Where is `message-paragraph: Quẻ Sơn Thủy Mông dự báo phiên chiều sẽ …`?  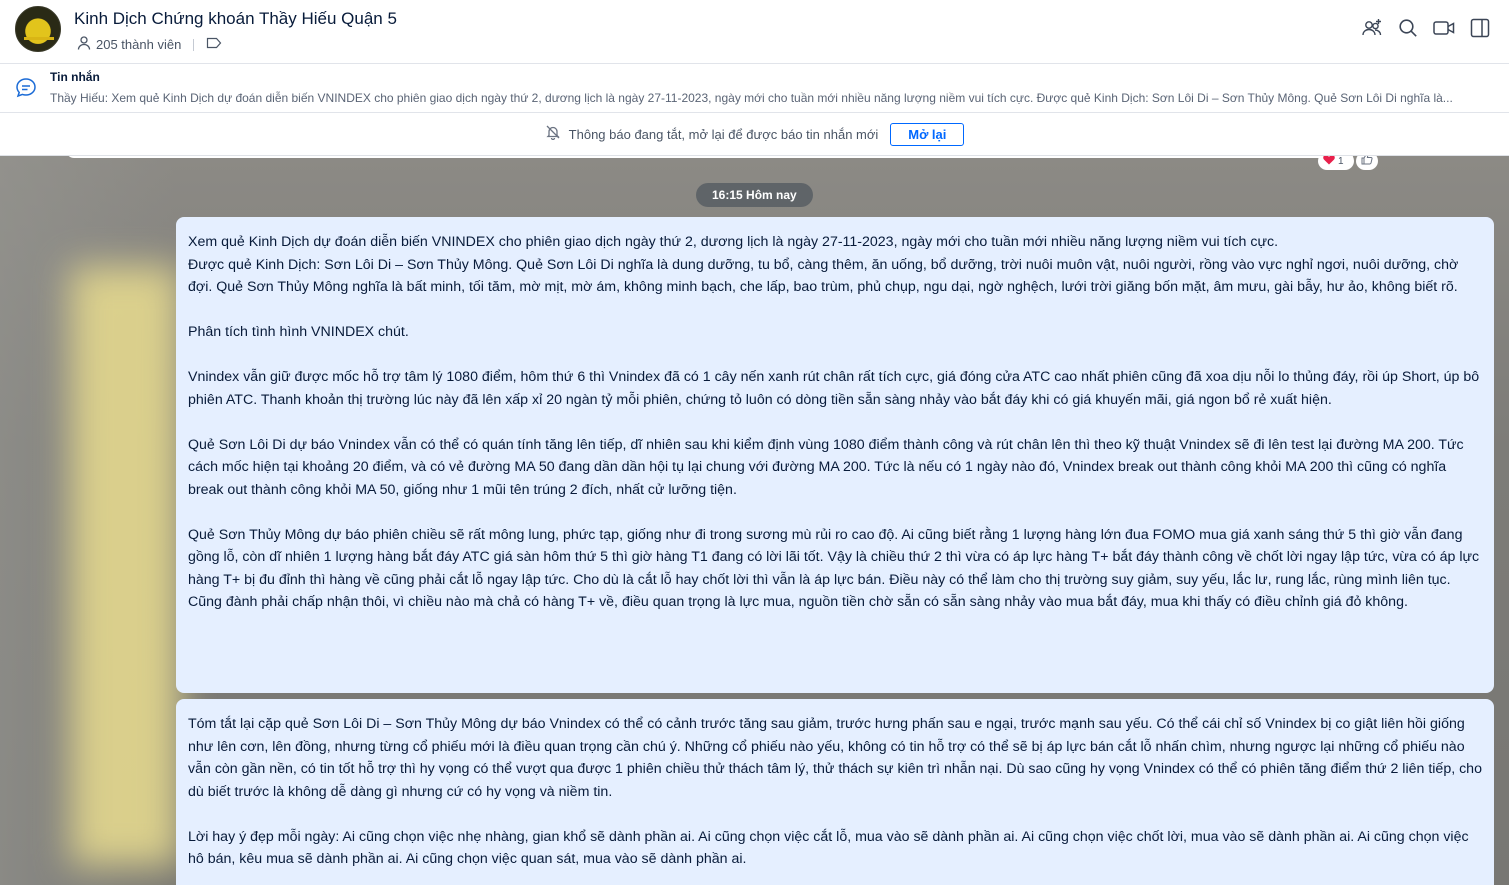 message-paragraph: Quẻ Sơn Thủy Mông dự báo phiên chiều sẽ … is located at coordinates (834, 568).